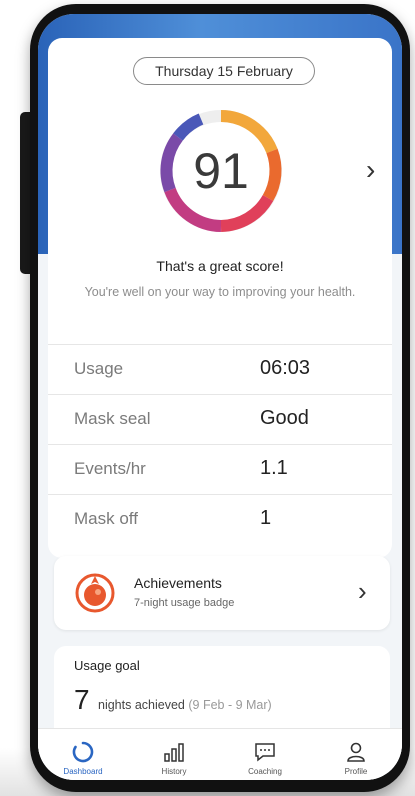  What do you see at coordinates (220, 419) in the screenshot?
I see `metric-row: Mask seal Good` at bounding box center [220, 419].